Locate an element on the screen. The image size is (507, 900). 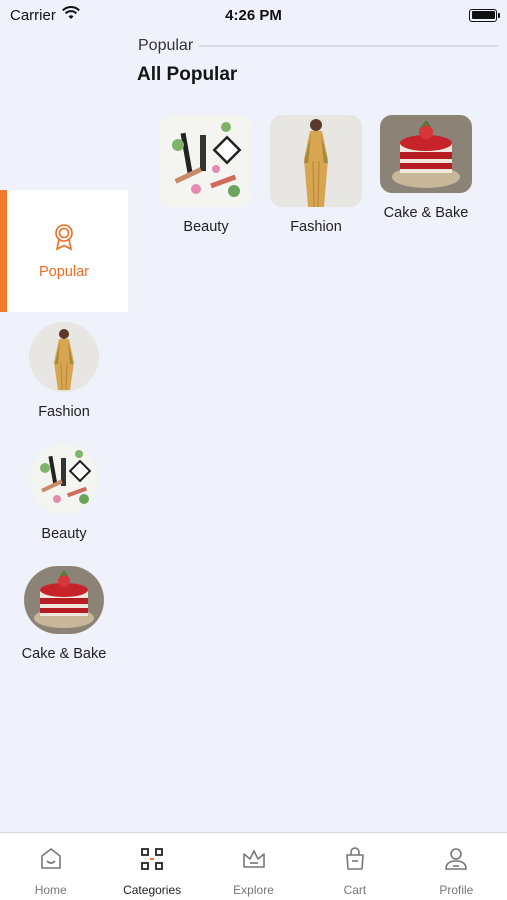
tab-home: Home is located at coordinates (50, 866).